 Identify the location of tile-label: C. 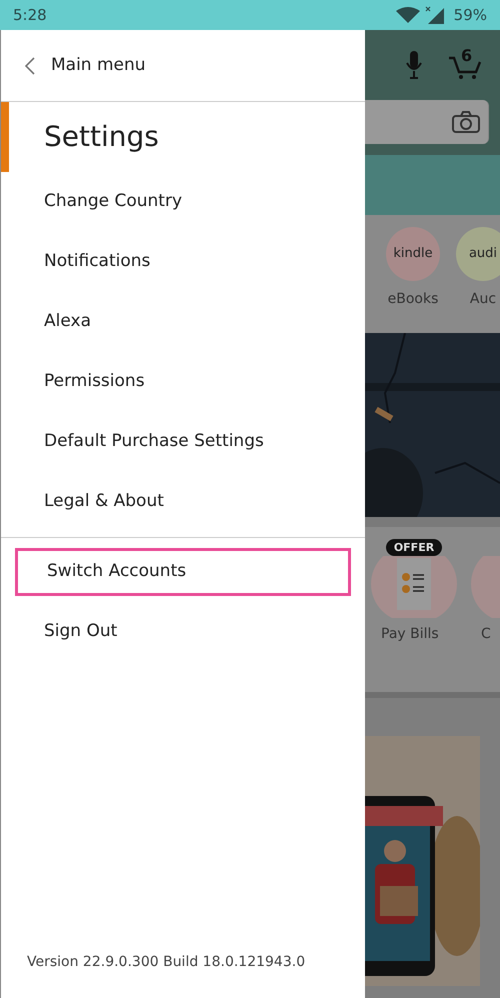
(486, 634).